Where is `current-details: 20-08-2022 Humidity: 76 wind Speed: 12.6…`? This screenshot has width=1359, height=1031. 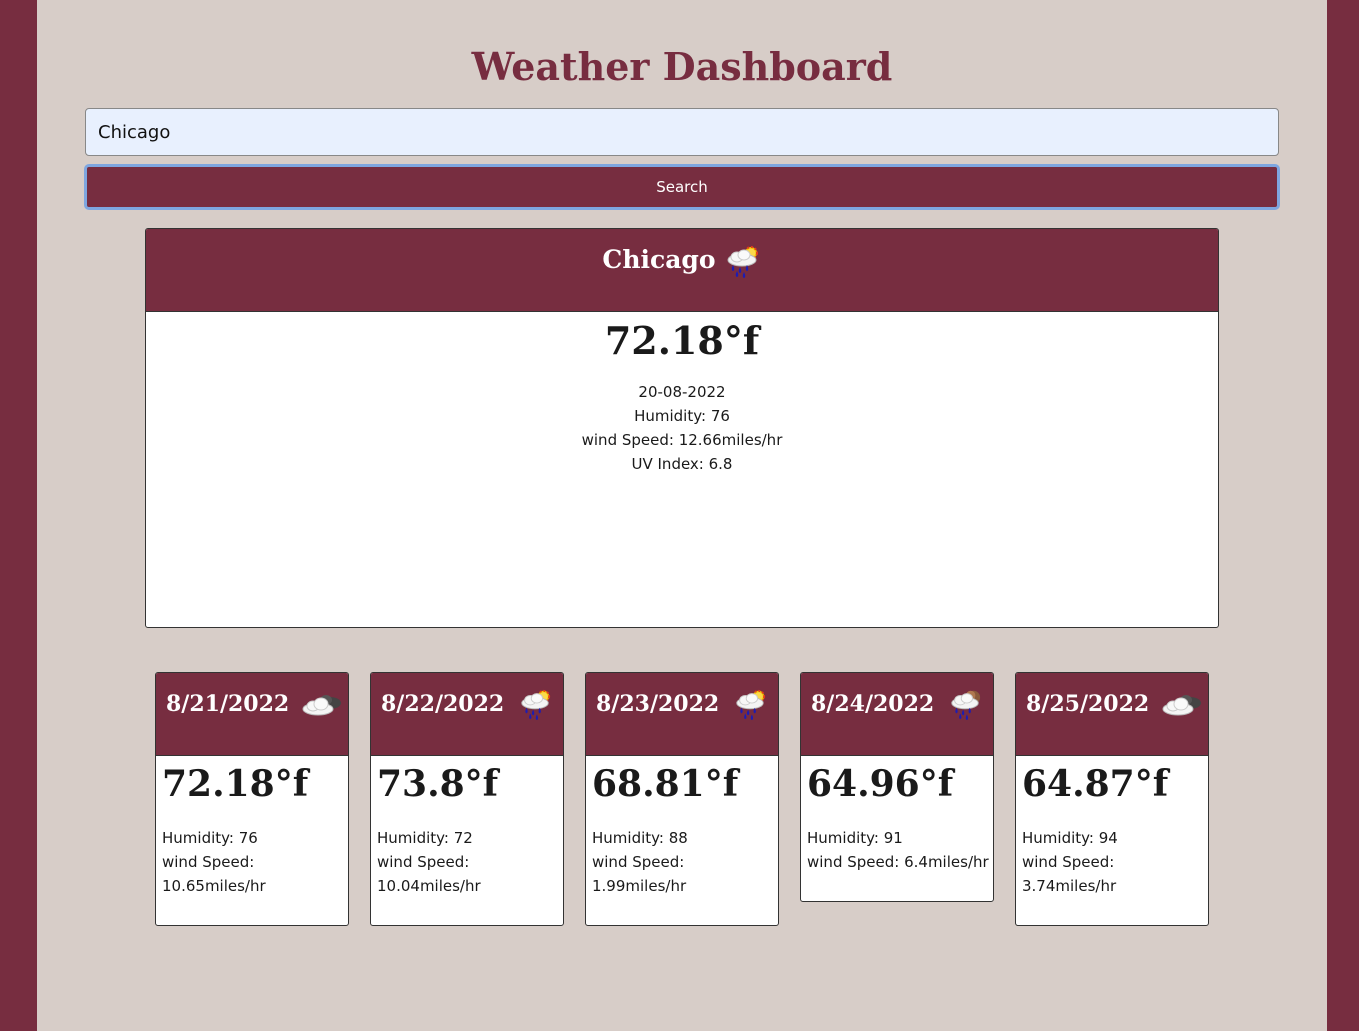 current-details: 20-08-2022 Humidity: 76 wind Speed: 12.6… is located at coordinates (682, 428).